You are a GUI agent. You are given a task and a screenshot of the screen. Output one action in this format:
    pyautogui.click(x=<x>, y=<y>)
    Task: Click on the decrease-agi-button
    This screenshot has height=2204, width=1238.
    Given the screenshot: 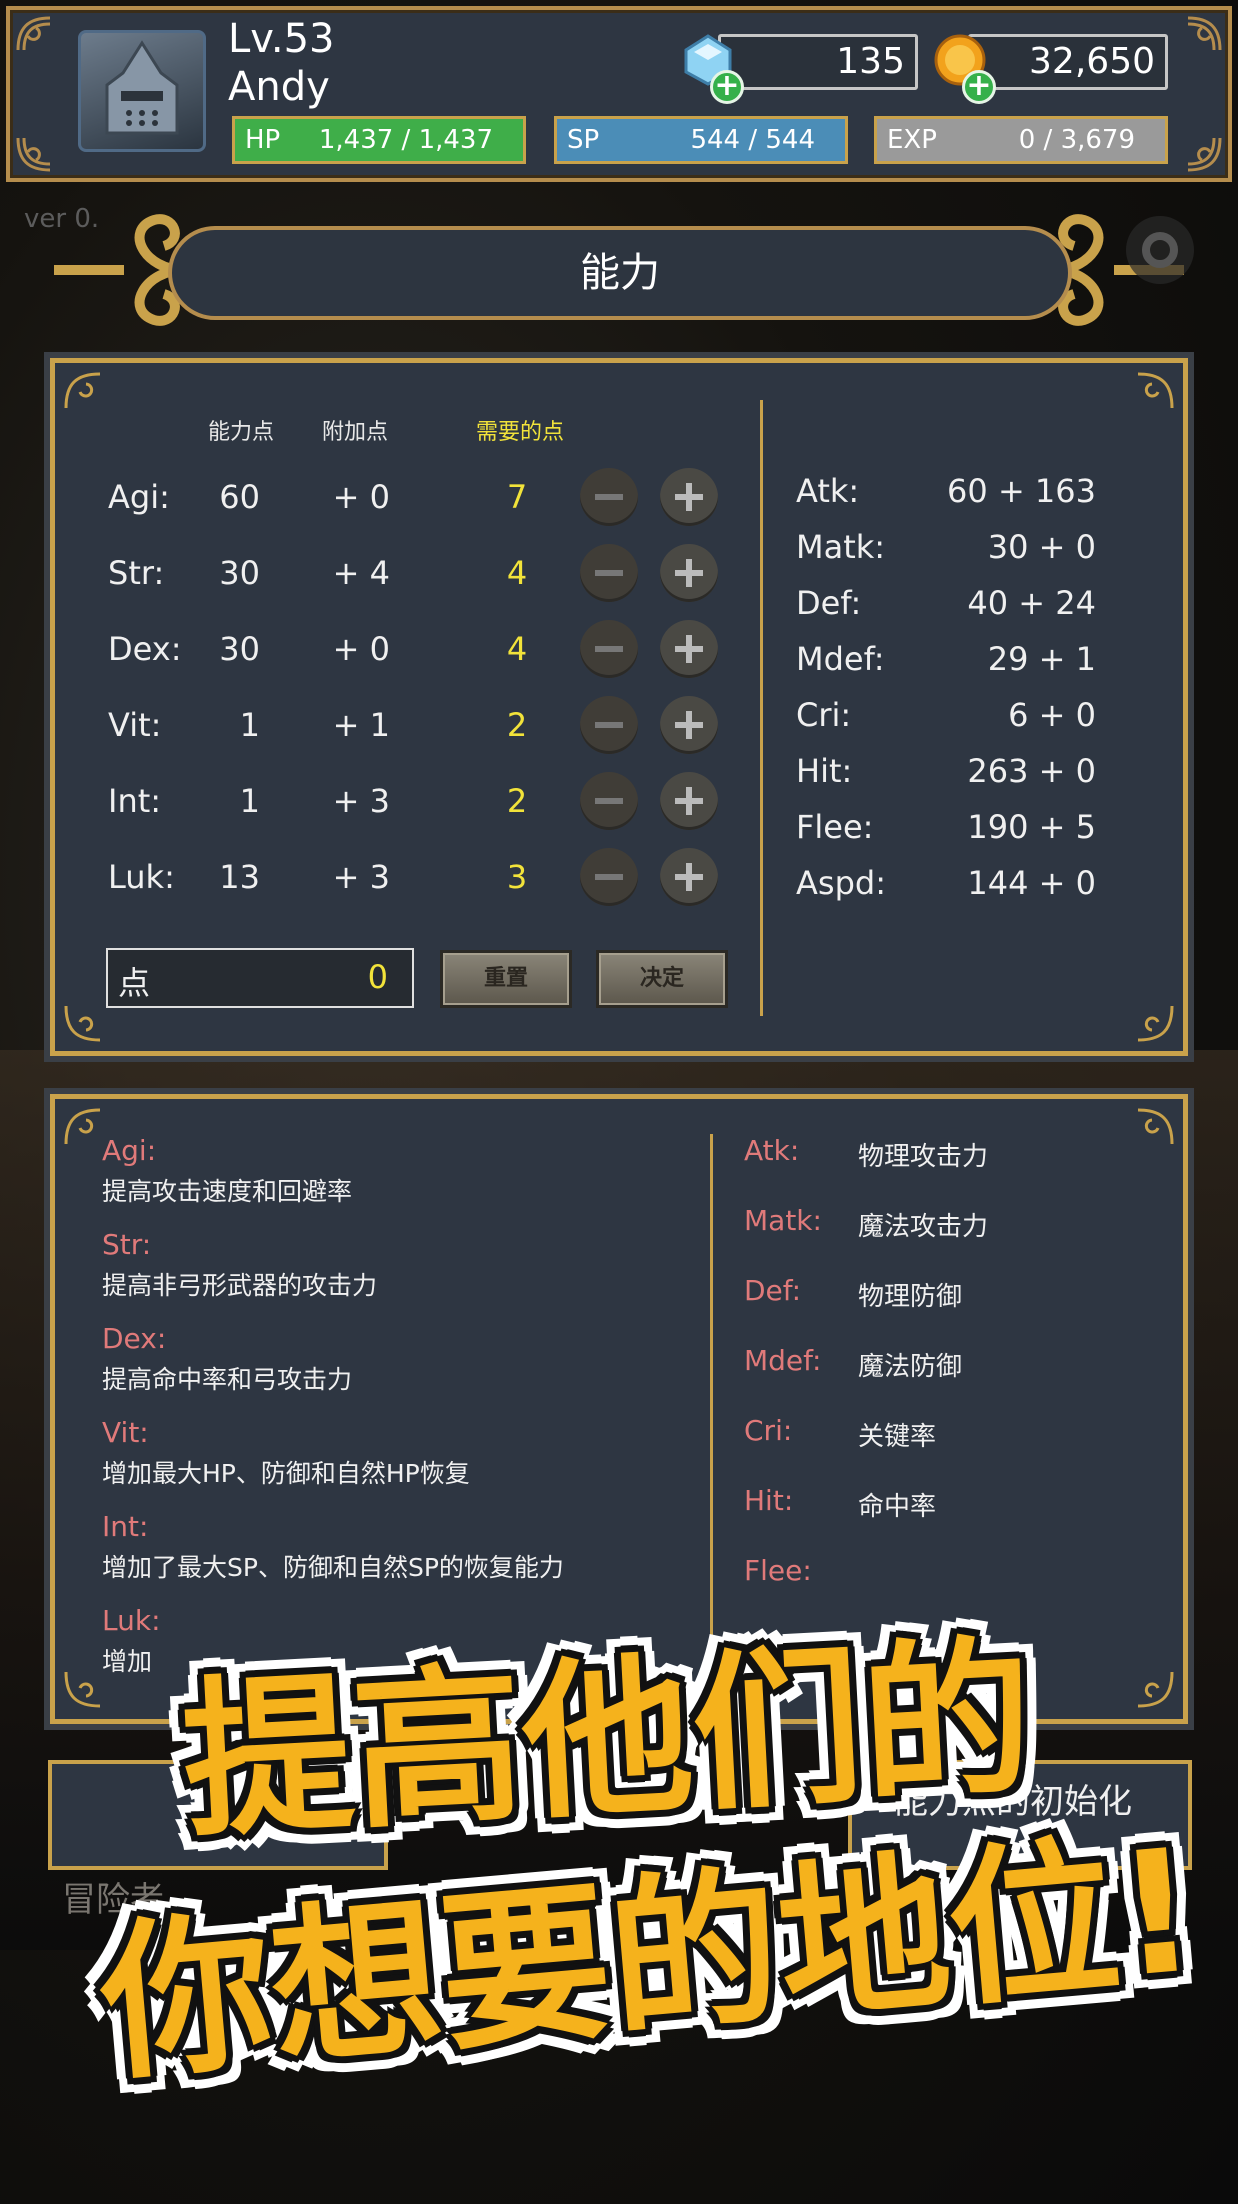 What is the action you would take?
    pyautogui.click(x=609, y=497)
    